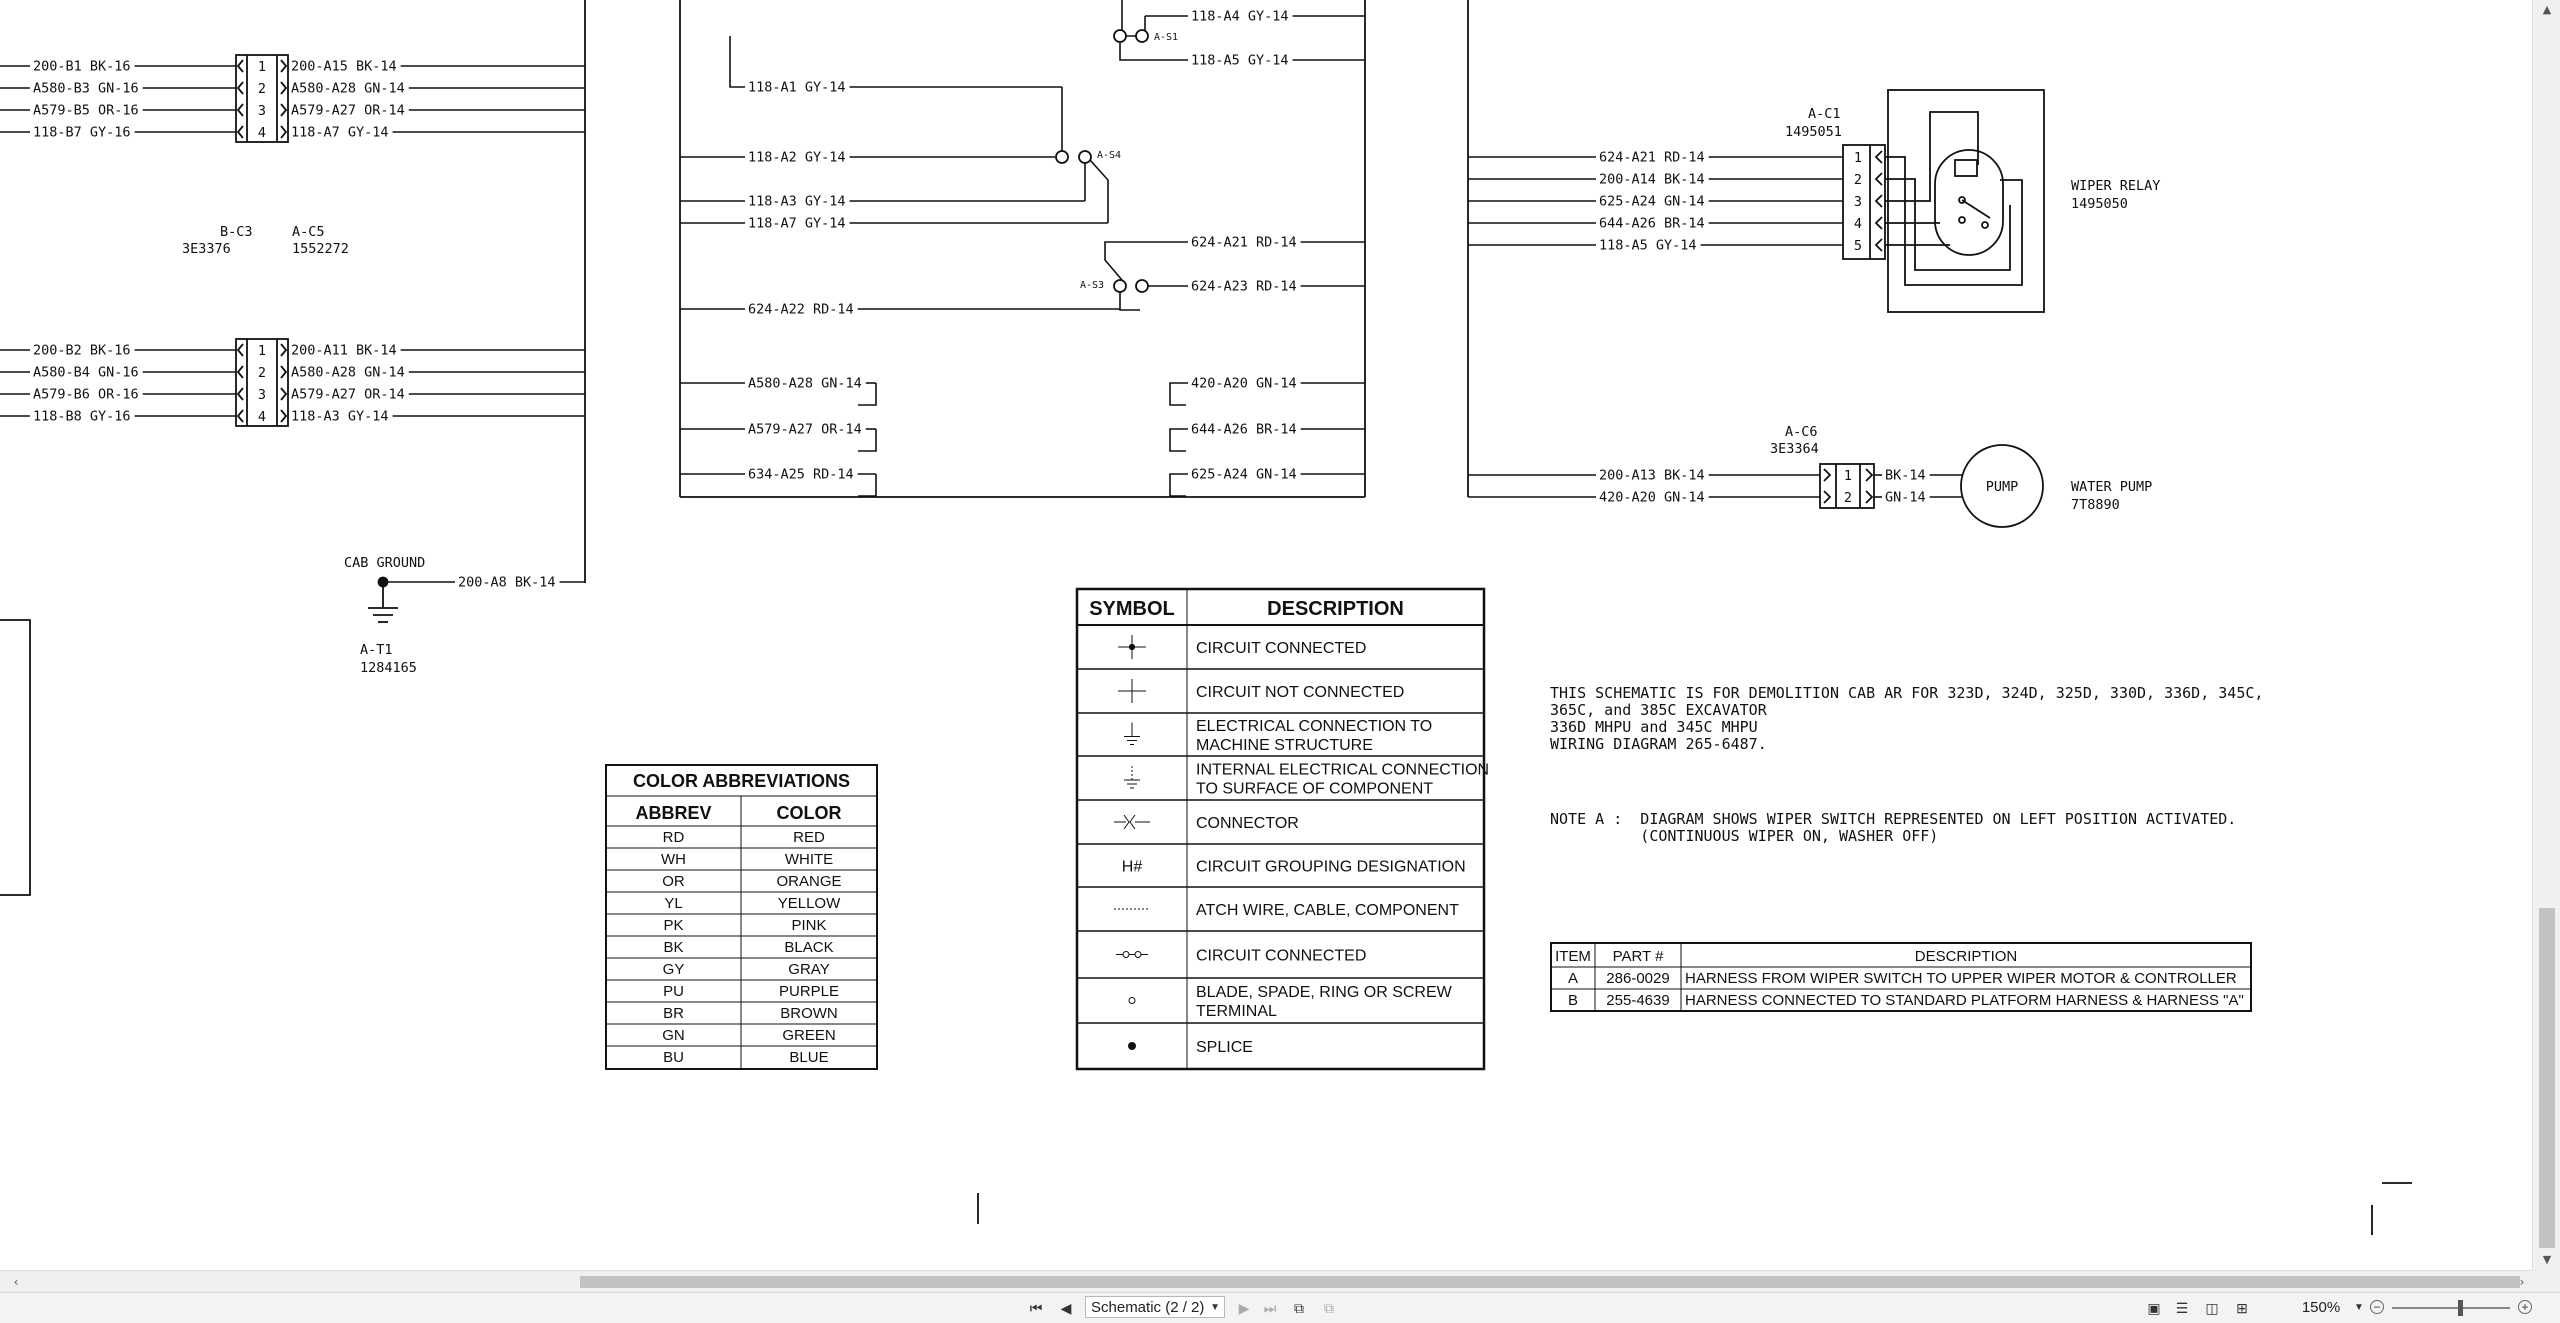 The image size is (2560, 1323). Describe the element at coordinates (1240, 17) in the screenshot. I see `wire-label: 118-A4 GY-14` at that location.